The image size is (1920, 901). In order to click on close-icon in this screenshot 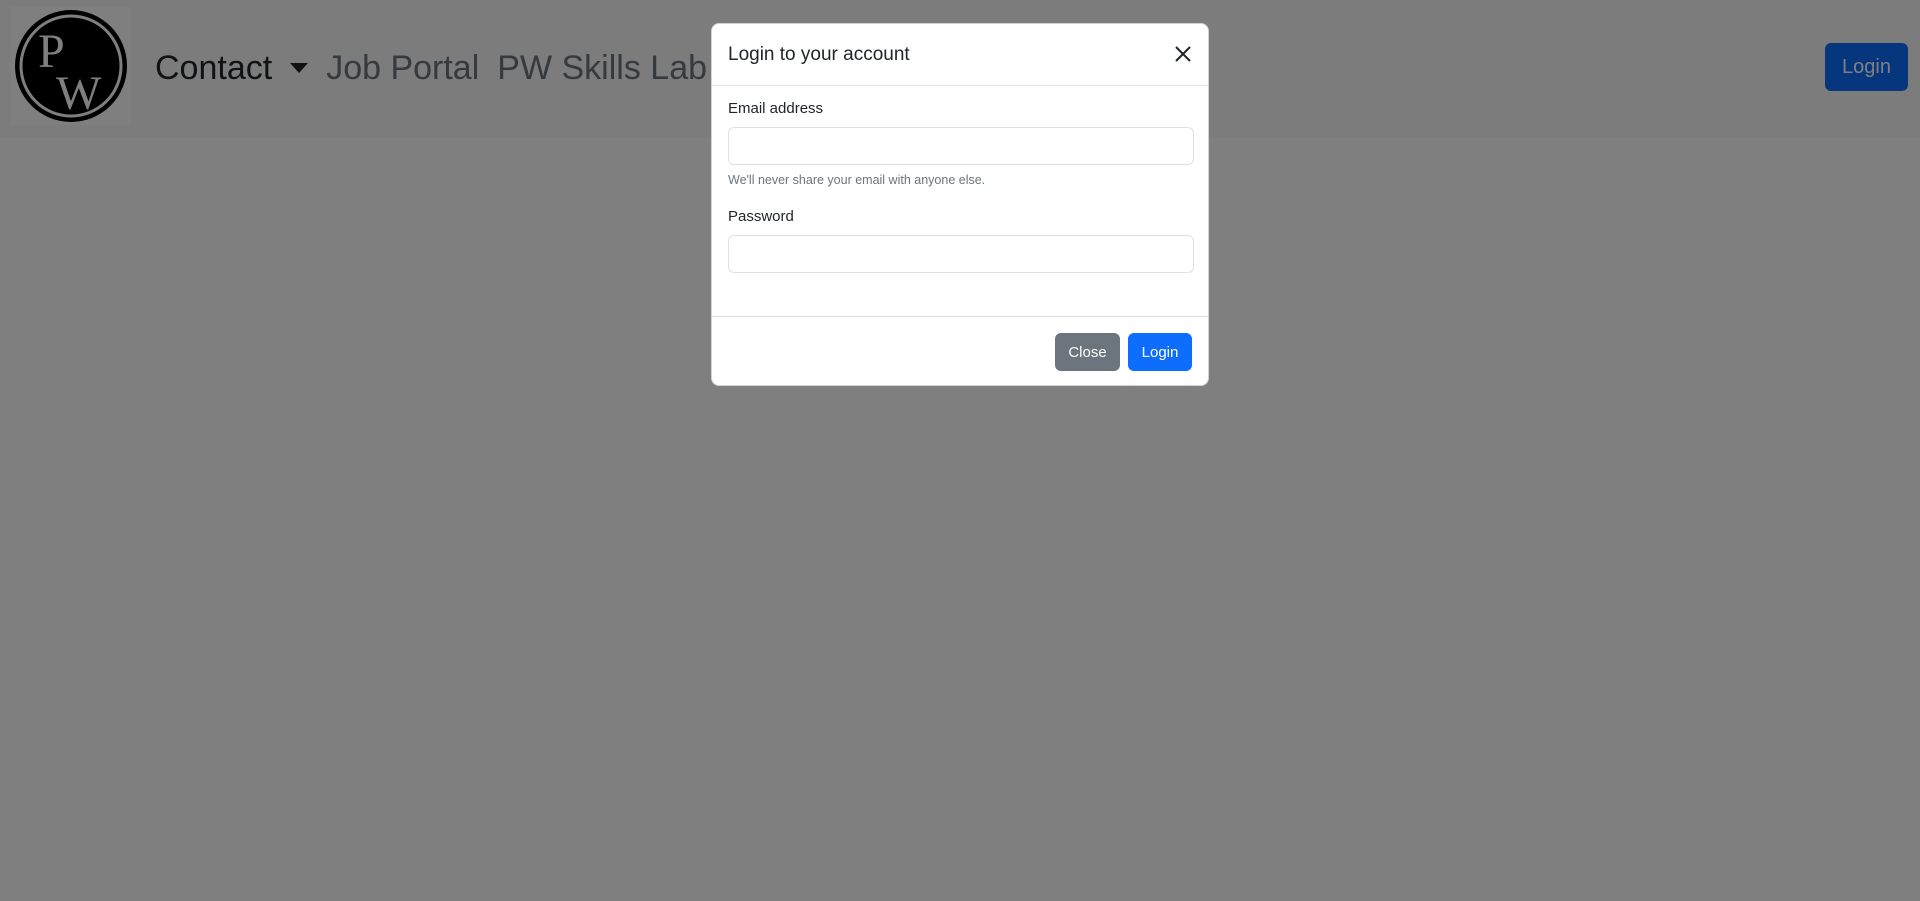, I will do `click(1183, 54)`.